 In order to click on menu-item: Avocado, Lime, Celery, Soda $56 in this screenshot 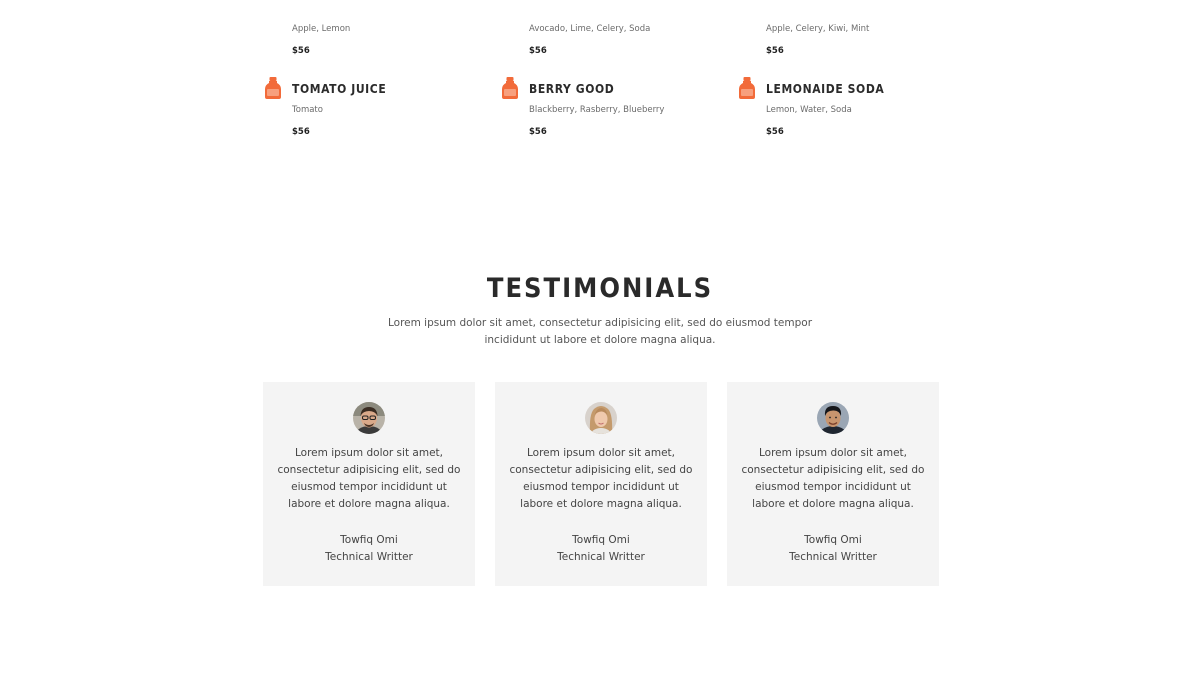, I will do `click(617, 28)`.